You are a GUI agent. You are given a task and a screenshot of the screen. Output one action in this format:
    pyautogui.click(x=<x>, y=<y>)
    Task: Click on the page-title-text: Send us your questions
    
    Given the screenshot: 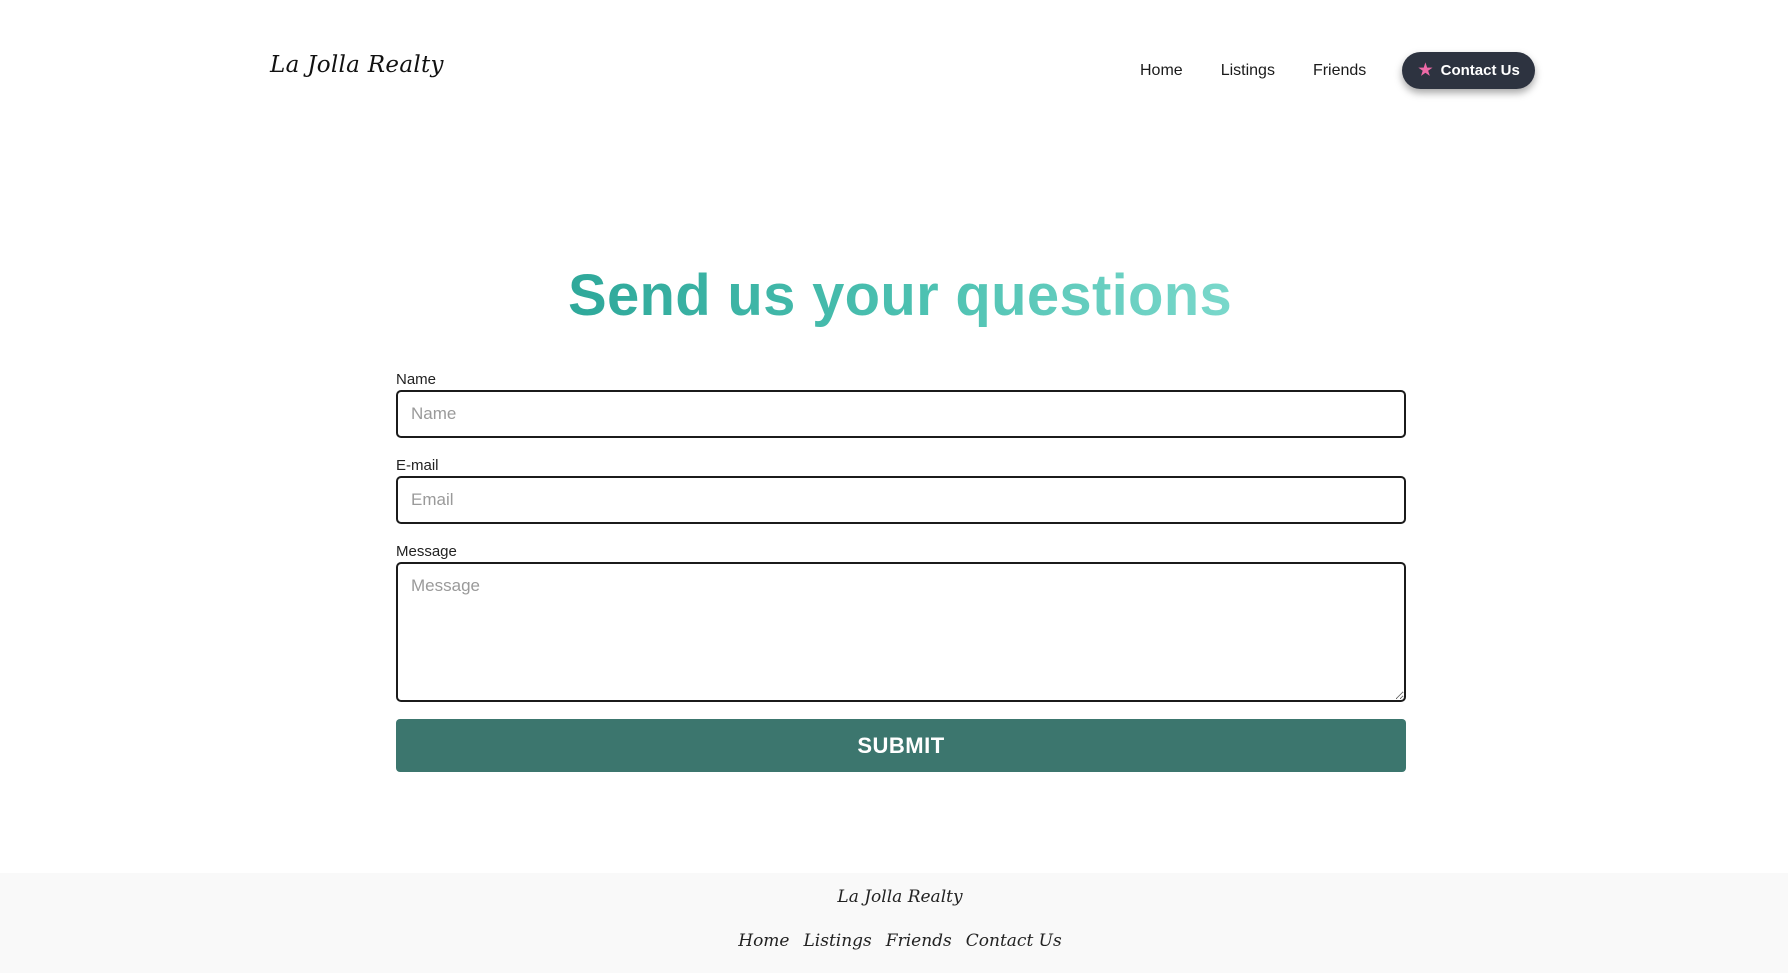 What is the action you would take?
    pyautogui.click(x=900, y=295)
    